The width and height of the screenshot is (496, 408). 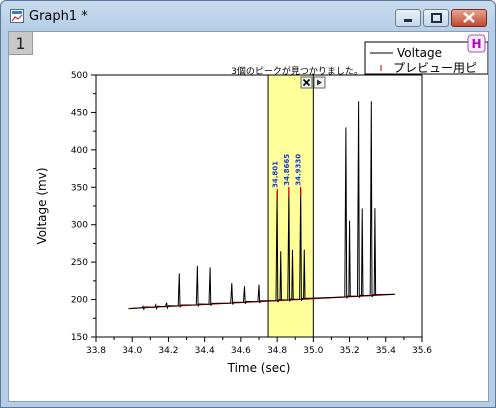 I want to click on graph-window-icon, so click(x=17, y=16).